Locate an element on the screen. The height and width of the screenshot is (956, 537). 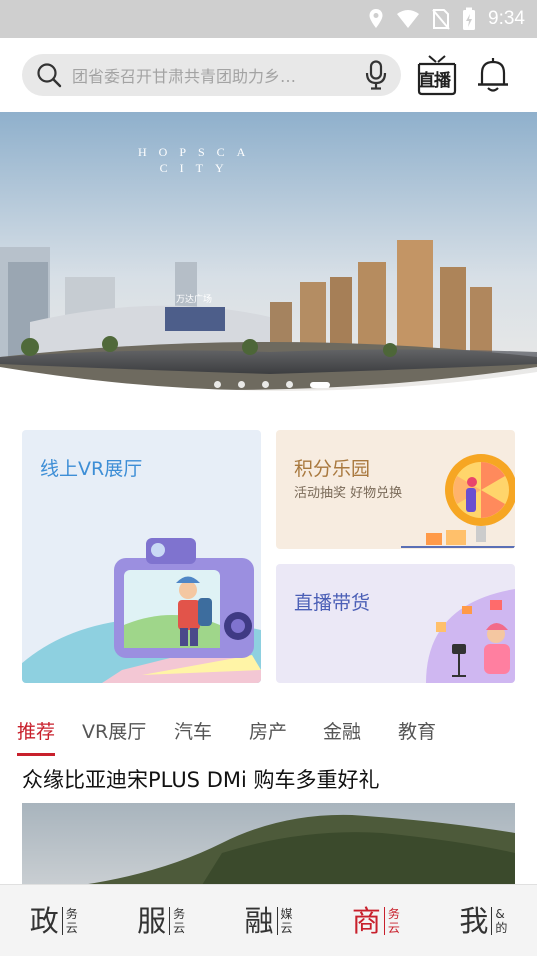
nav-sub-label-1: 媒 is located at coordinates (286, 913).